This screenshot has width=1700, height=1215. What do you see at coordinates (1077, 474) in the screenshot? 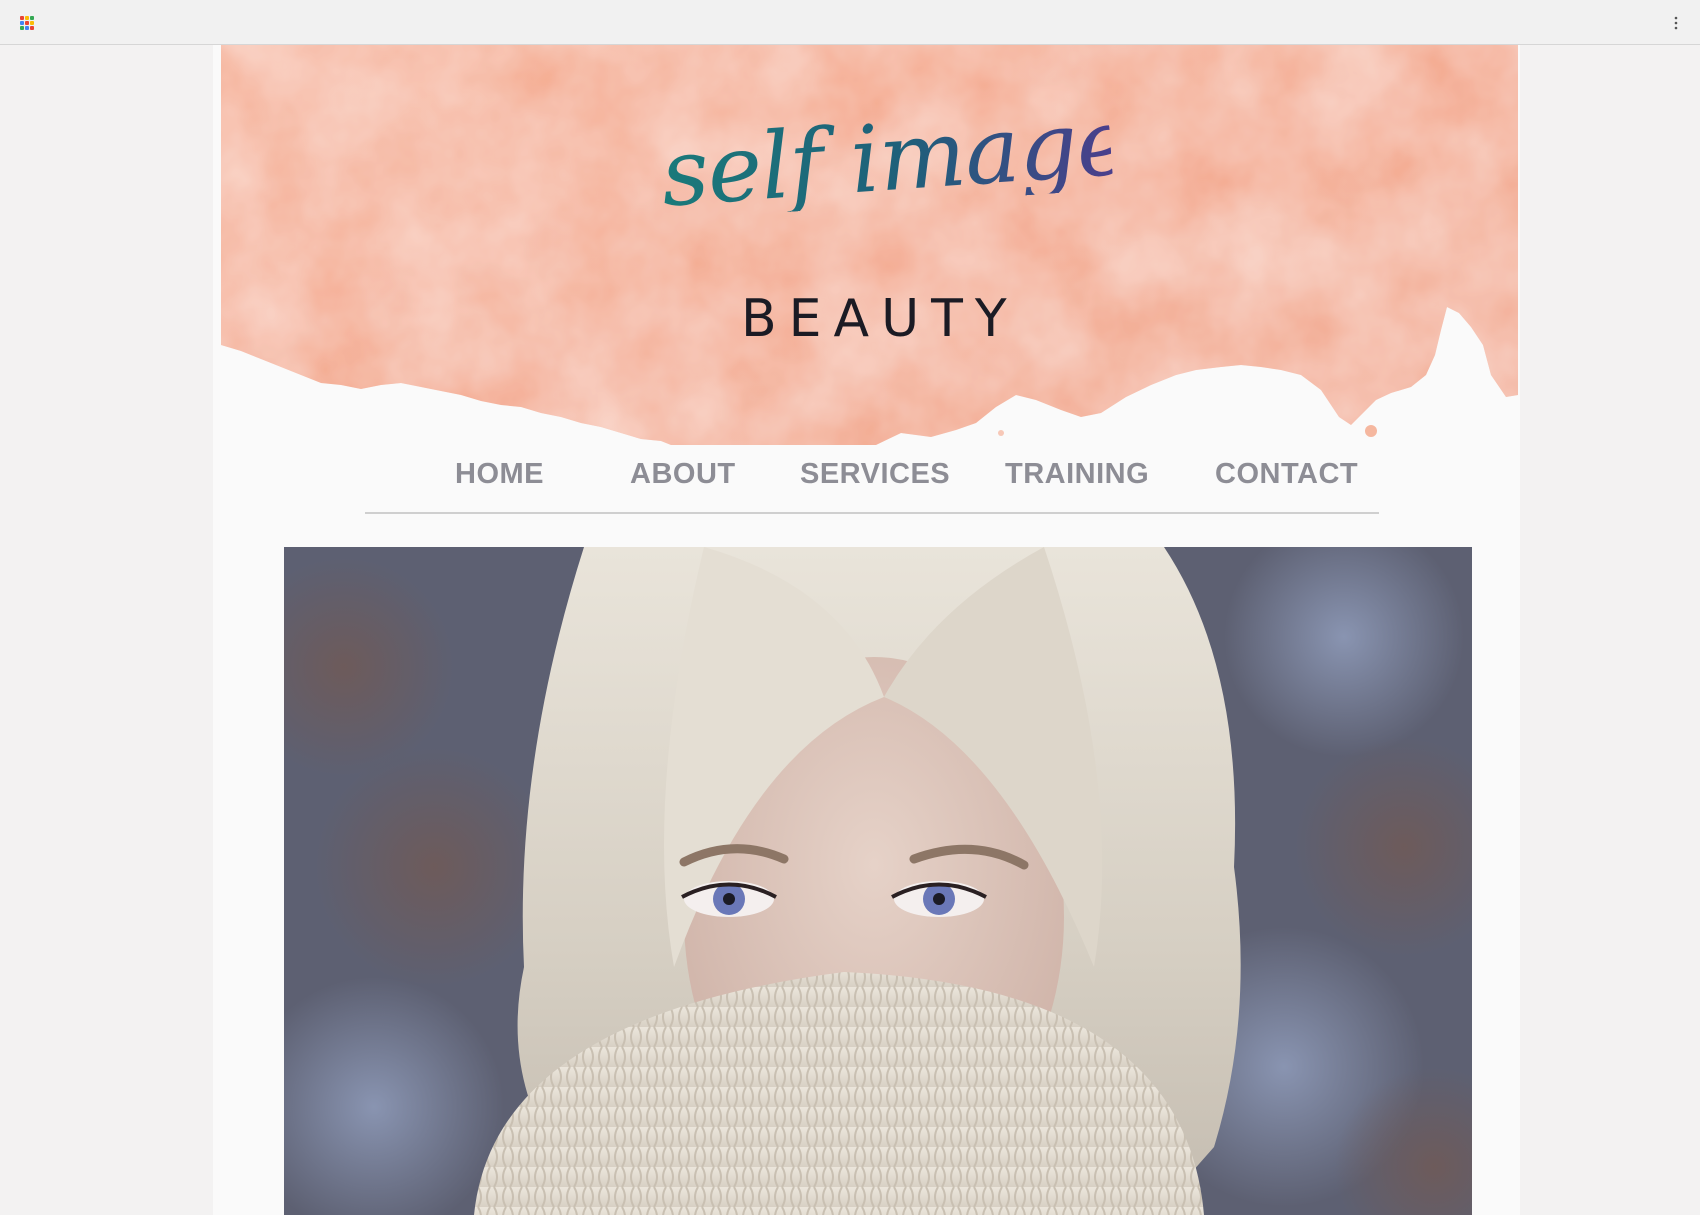
I see `nav-item-training: TRAINING` at bounding box center [1077, 474].